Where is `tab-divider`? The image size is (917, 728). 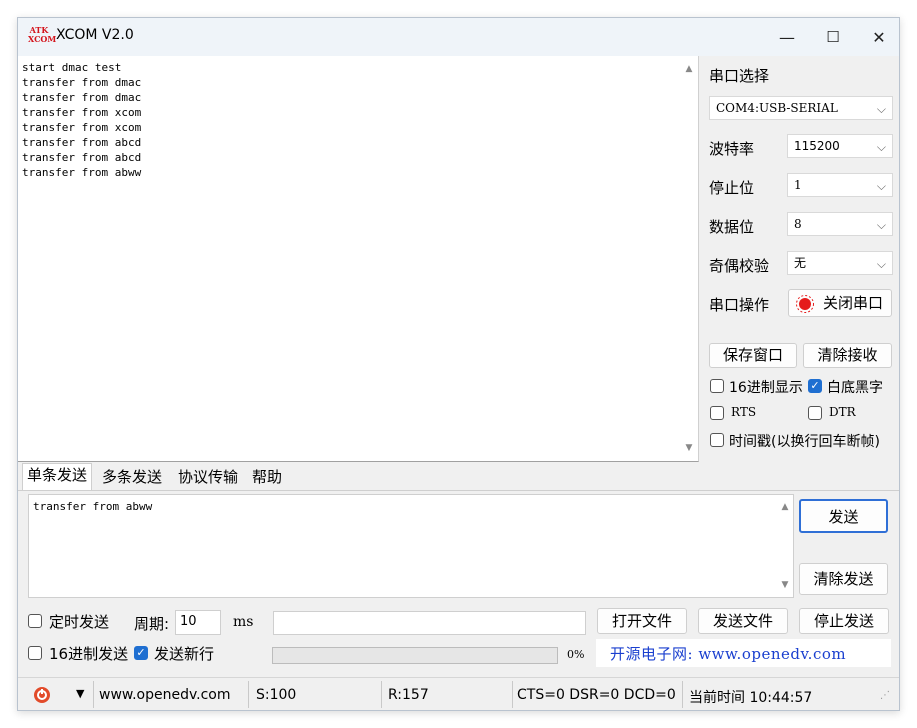
tab-divider is located at coordinates (458, 490).